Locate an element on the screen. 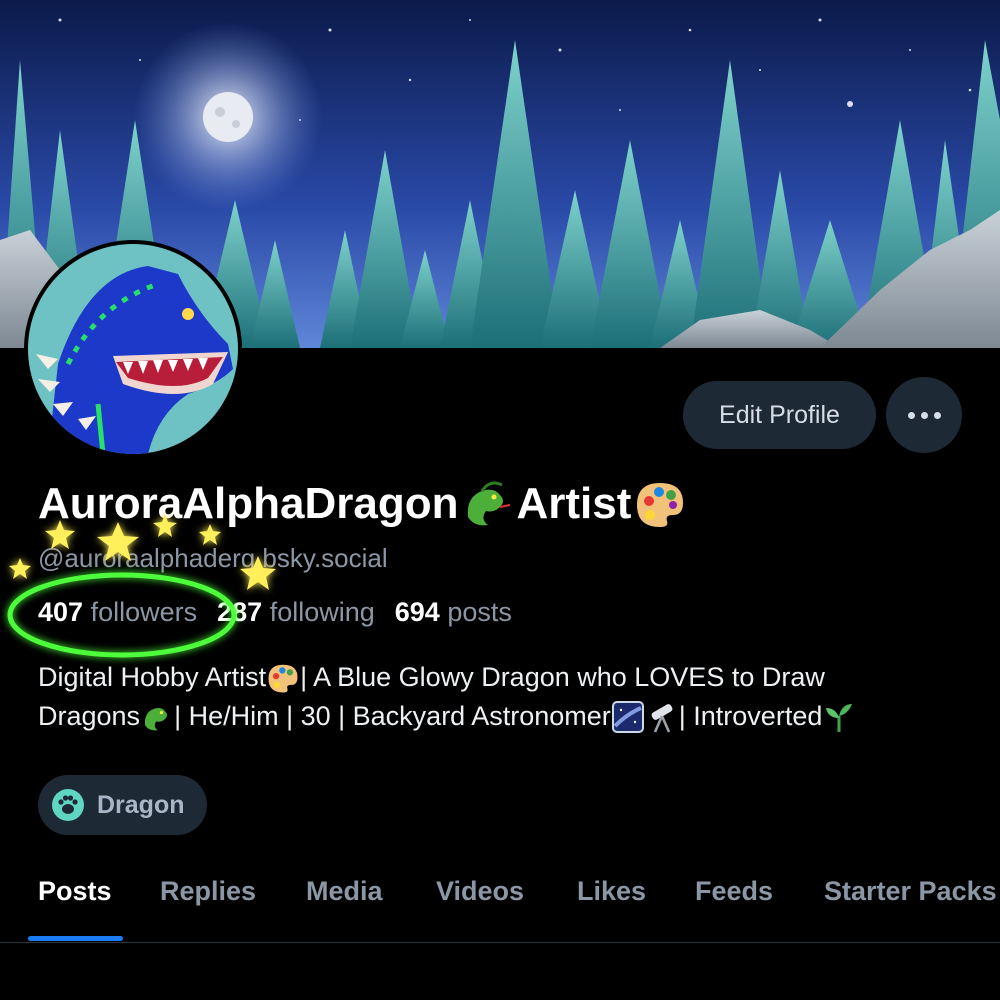 The height and width of the screenshot is (1000, 1000). following-label: following is located at coordinates (322, 612).